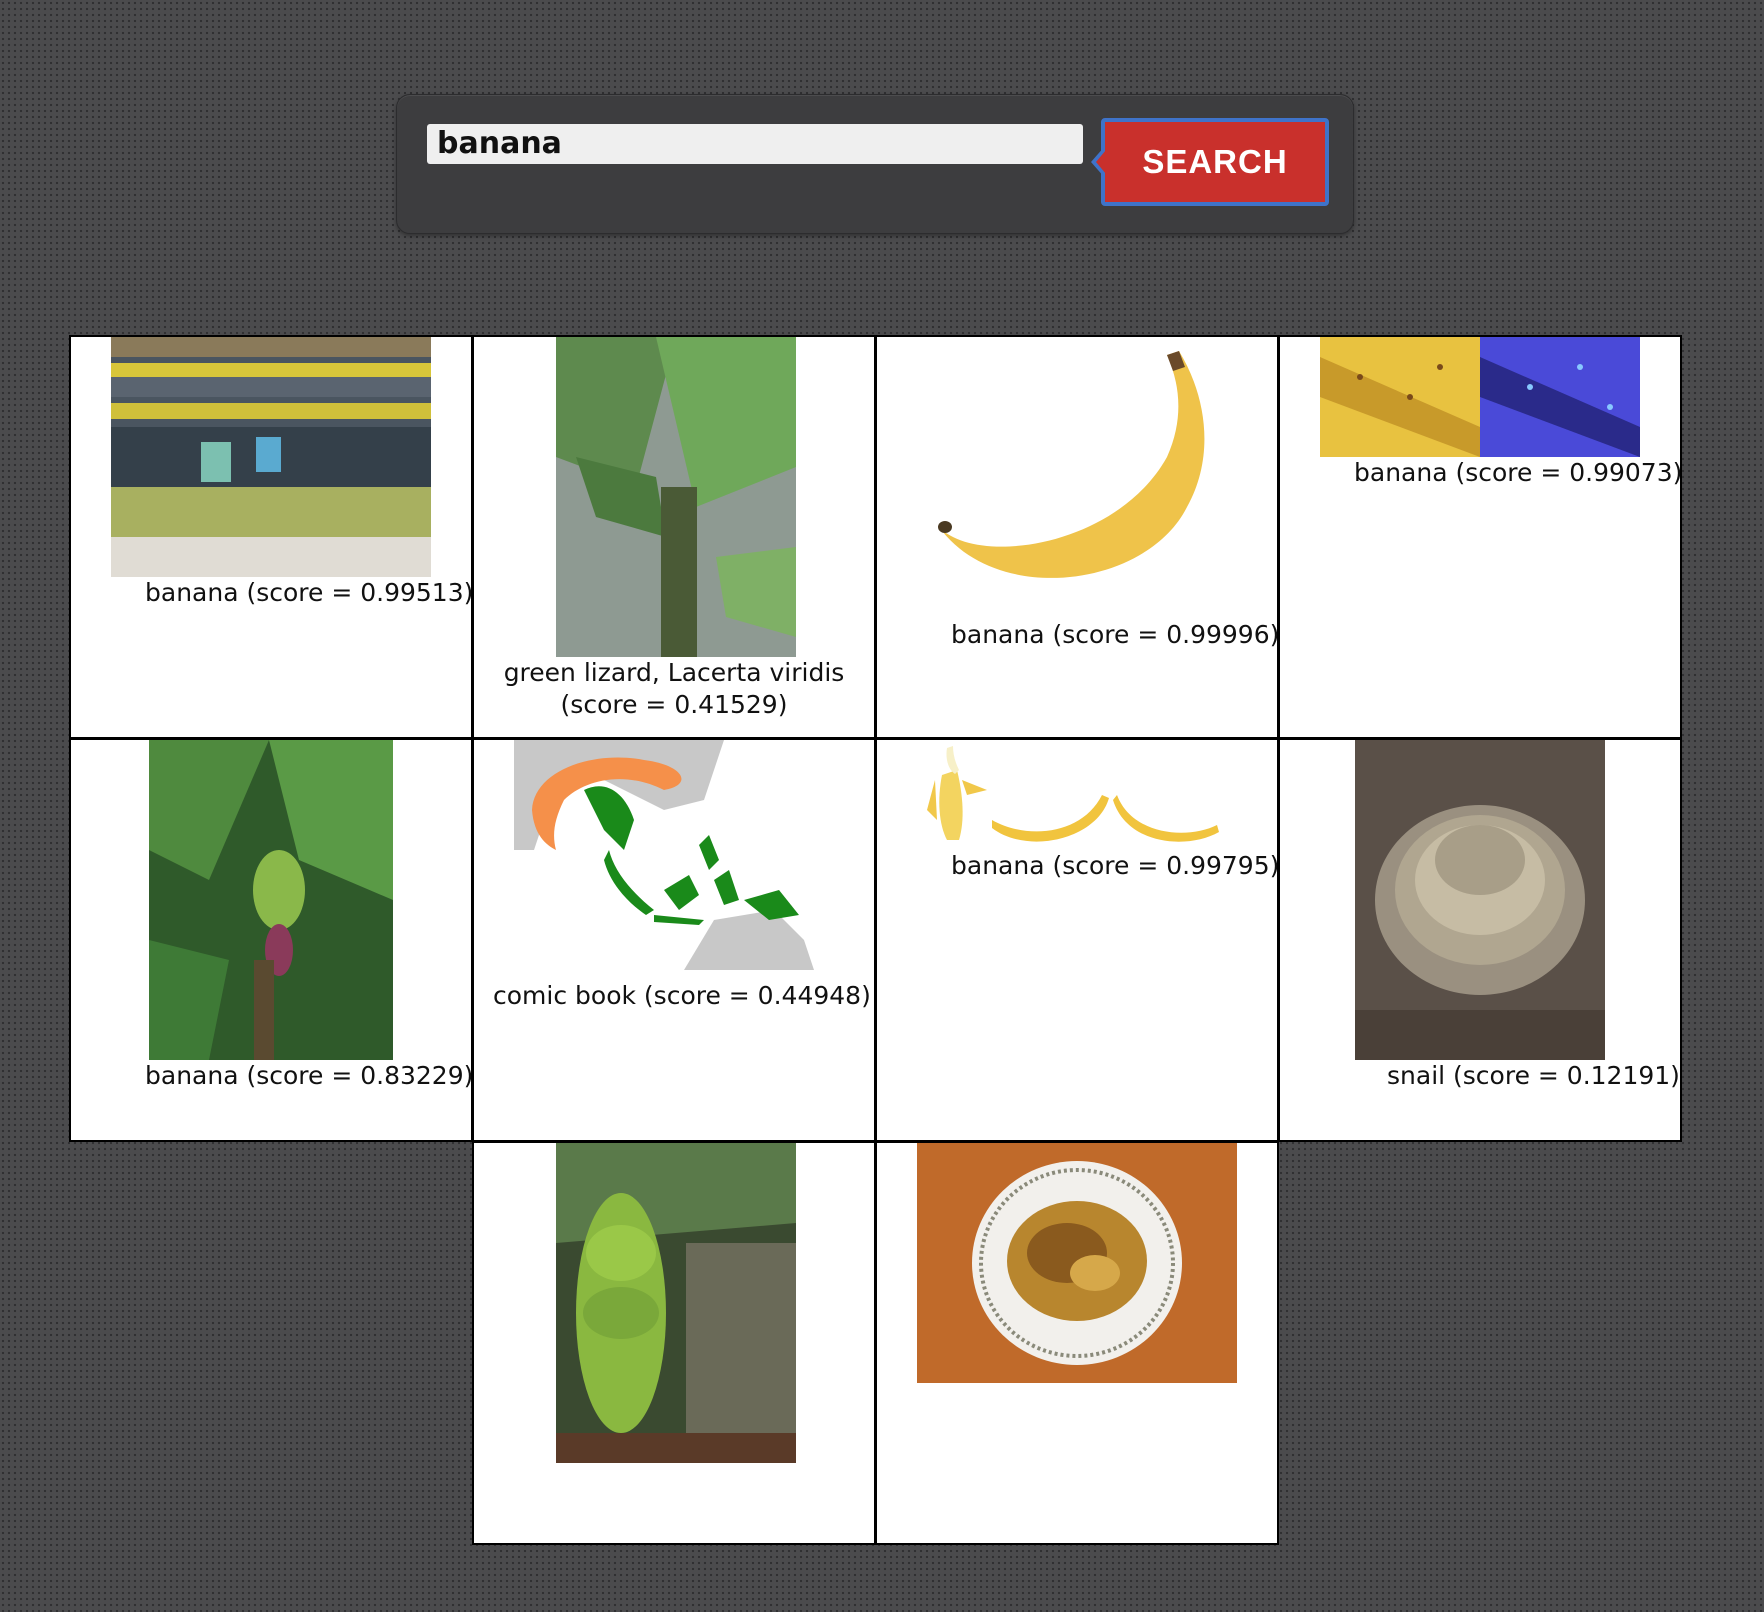 The width and height of the screenshot is (1764, 1612). I want to click on result-caption: banana (score = 0.99513), so click(309, 592).